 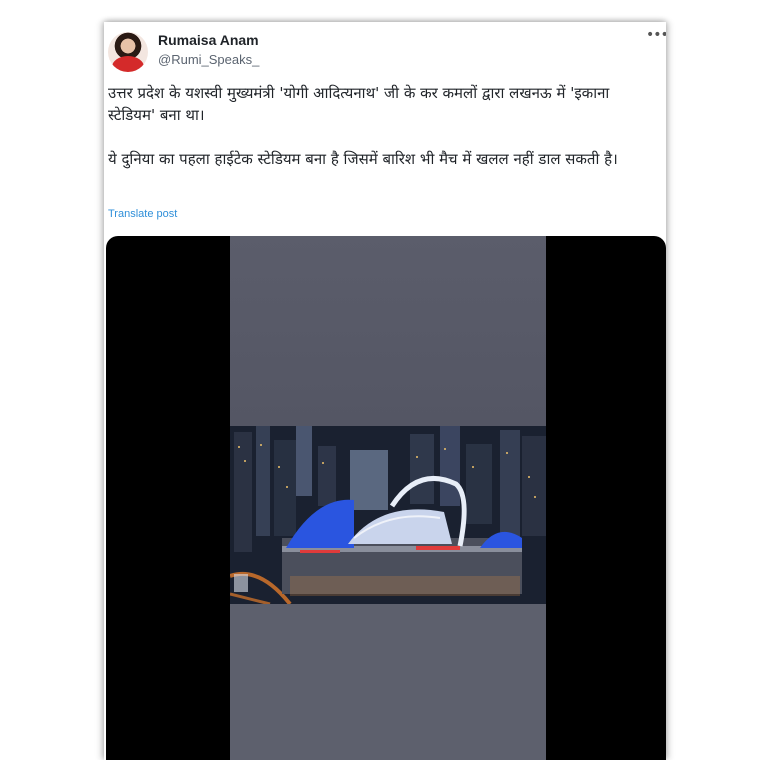 What do you see at coordinates (208, 59) in the screenshot?
I see `author-handle: @Rumi_Speaks_` at bounding box center [208, 59].